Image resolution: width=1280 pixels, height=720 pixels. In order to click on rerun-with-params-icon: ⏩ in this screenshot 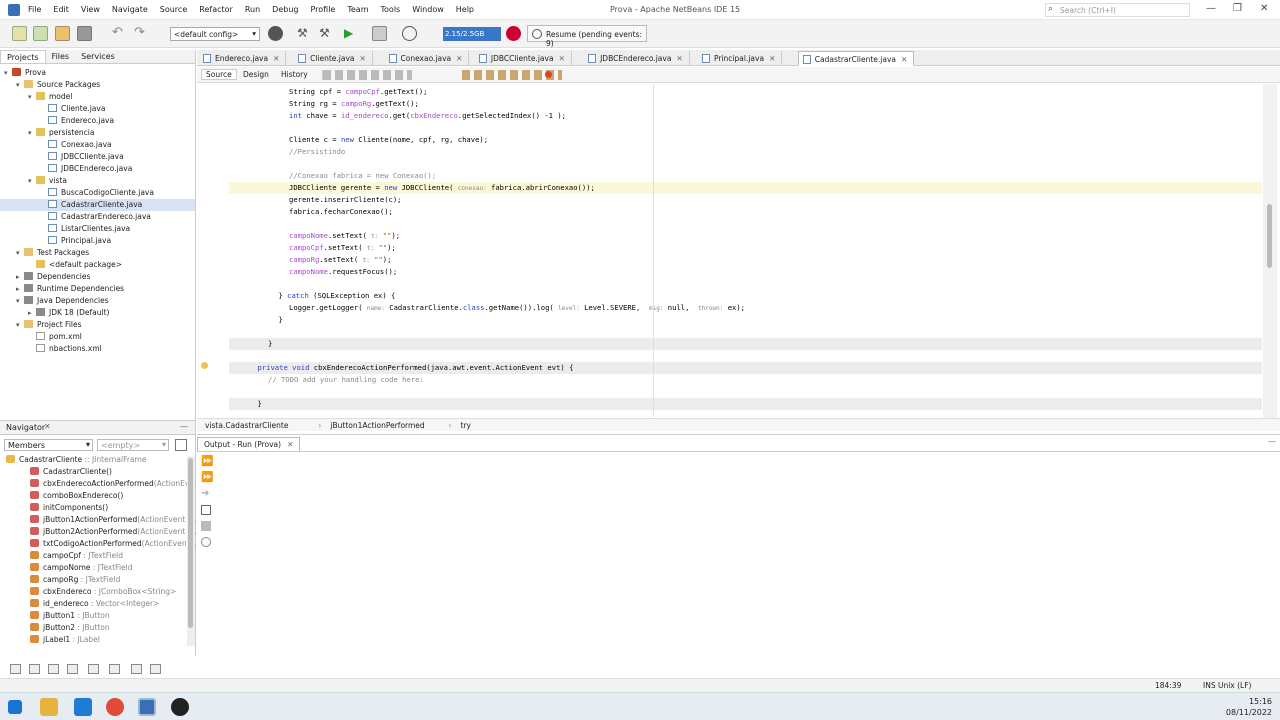, I will do `click(207, 478)`.